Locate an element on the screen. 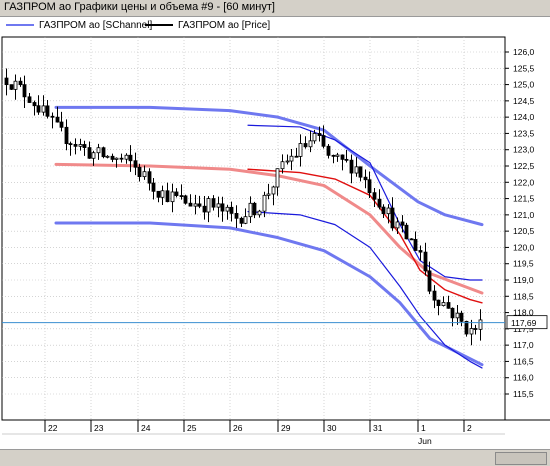  y-tick-label: 125,0 is located at coordinates (524, 85).